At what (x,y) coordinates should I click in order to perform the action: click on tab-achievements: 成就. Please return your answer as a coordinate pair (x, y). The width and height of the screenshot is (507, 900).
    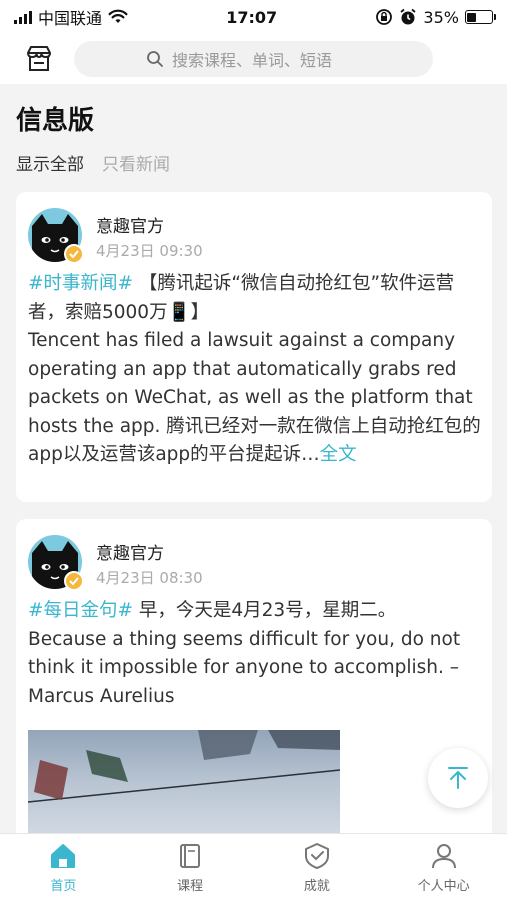
    Looking at the image, I should click on (317, 867).